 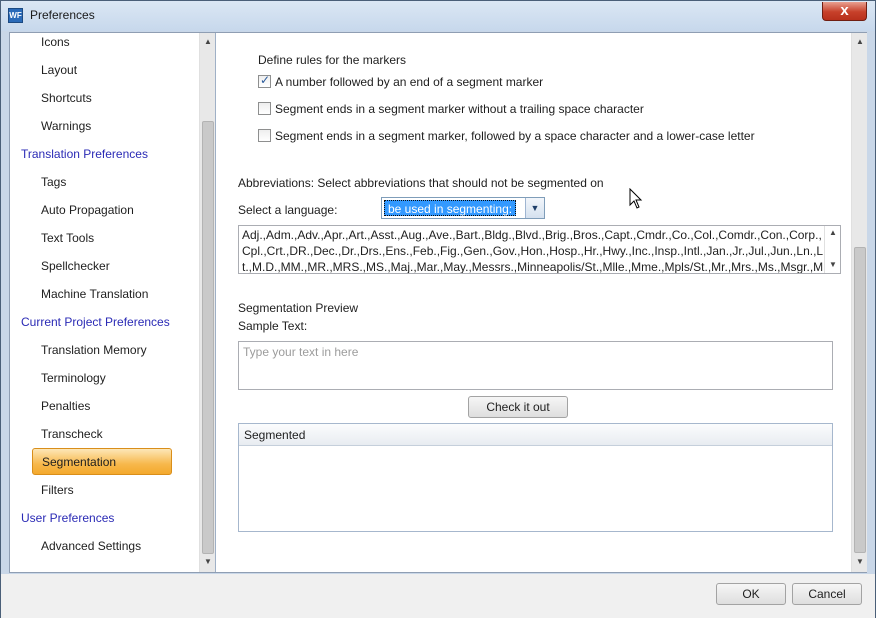 What do you see at coordinates (67, 521) in the screenshot?
I see `sidebar-item-user-preferences: User Preferences` at bounding box center [67, 521].